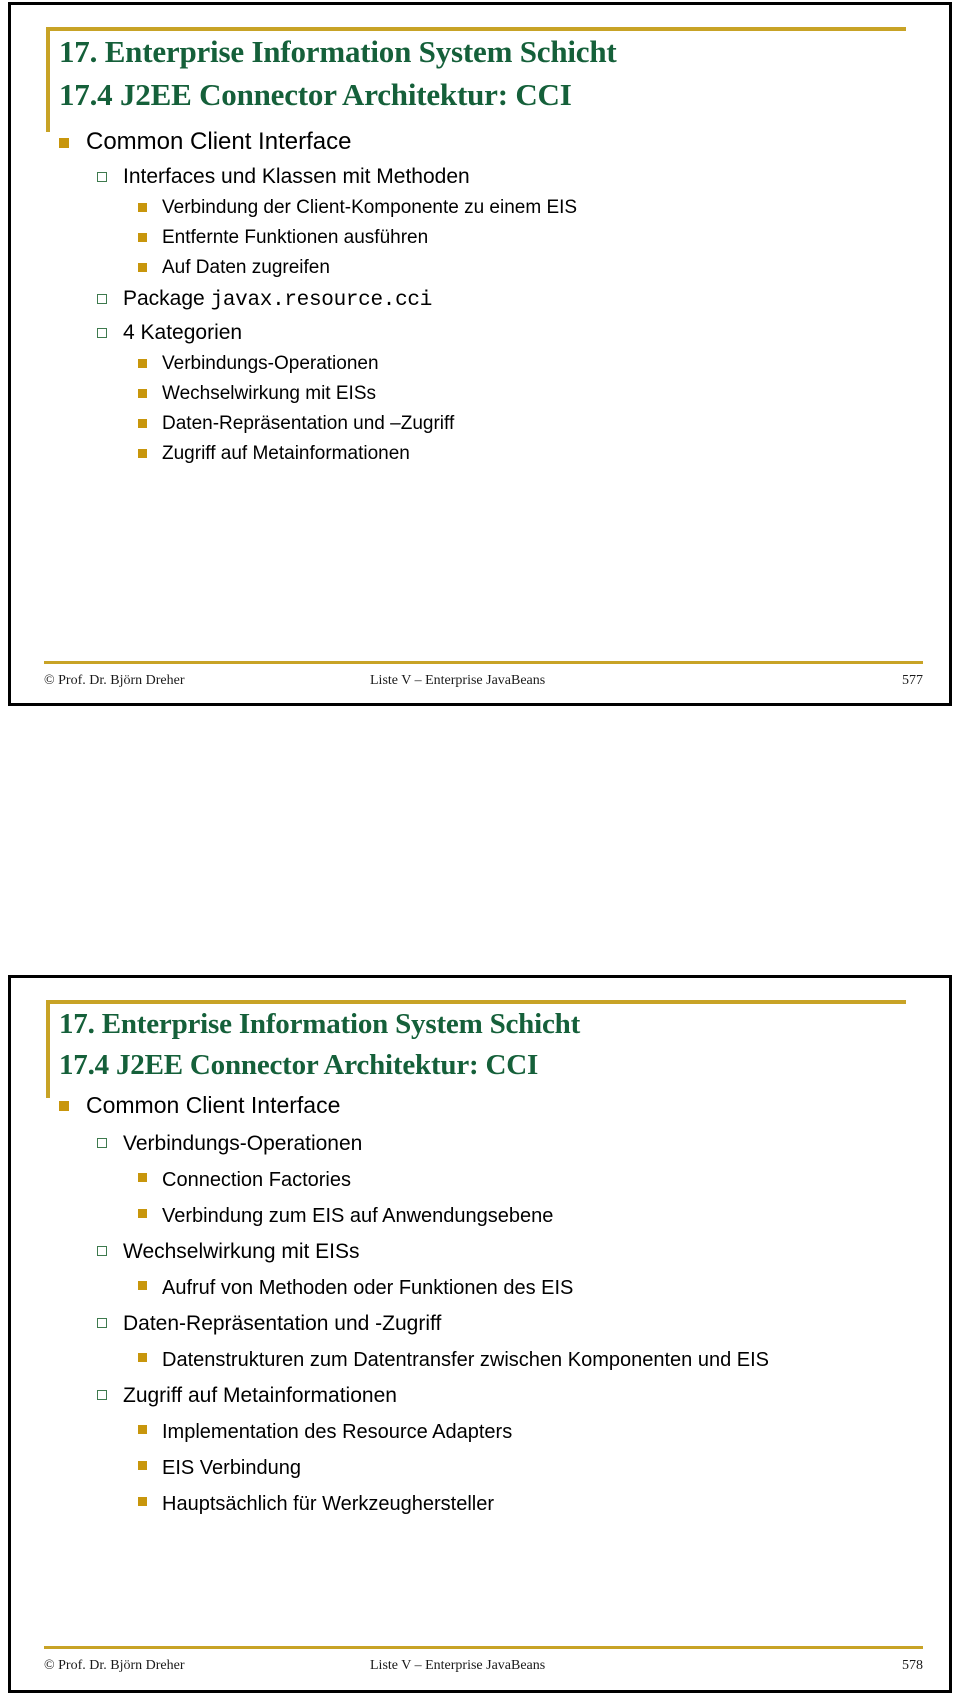 This screenshot has height=1695, width=960. What do you see at coordinates (489, 267) in the screenshot?
I see `bullet-item-level-3: Auf Daten zugreifen` at bounding box center [489, 267].